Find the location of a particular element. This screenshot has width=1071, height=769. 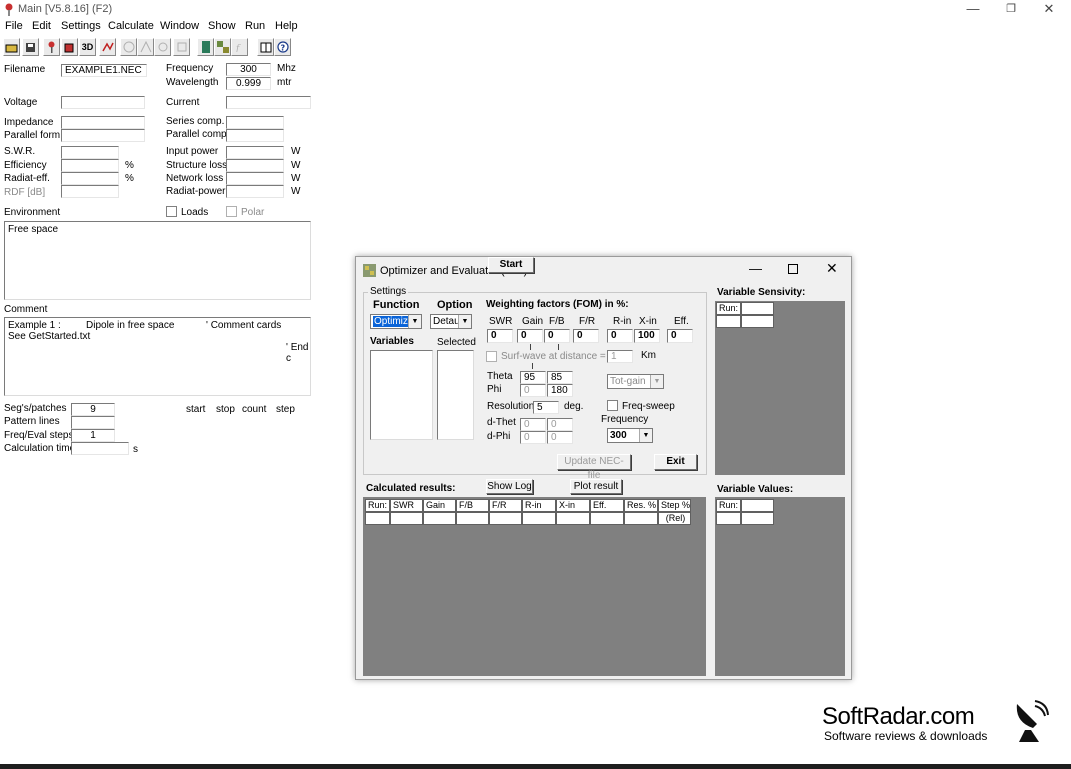

var-sensitivity-grid: Run: is located at coordinates (780, 388).